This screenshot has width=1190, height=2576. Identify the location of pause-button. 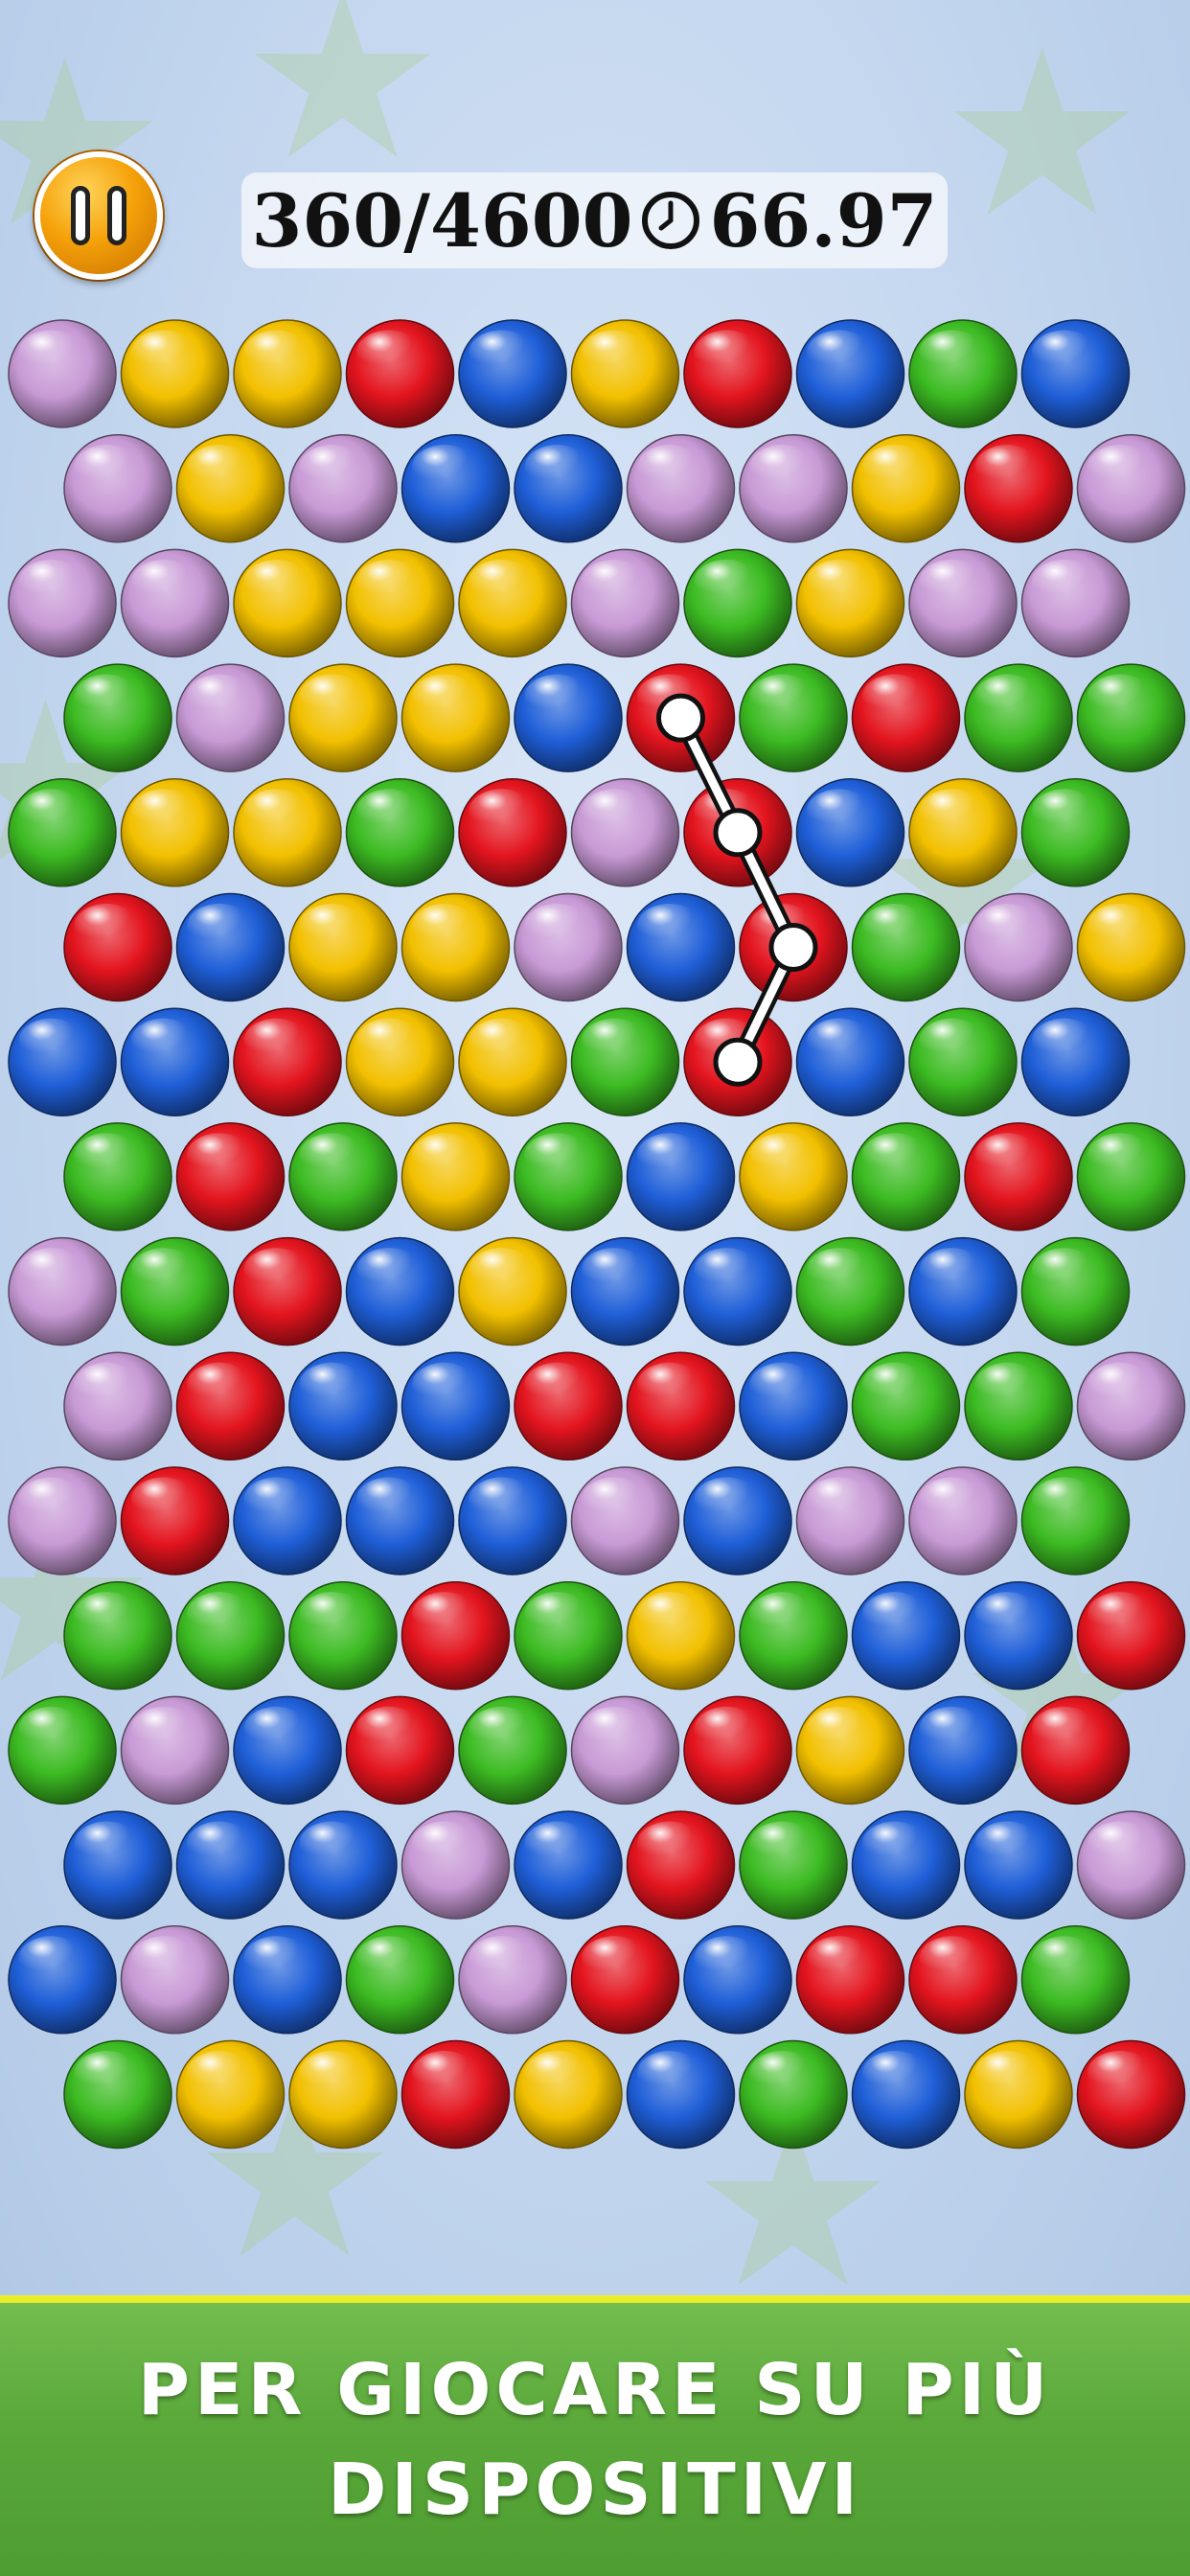
(99, 216).